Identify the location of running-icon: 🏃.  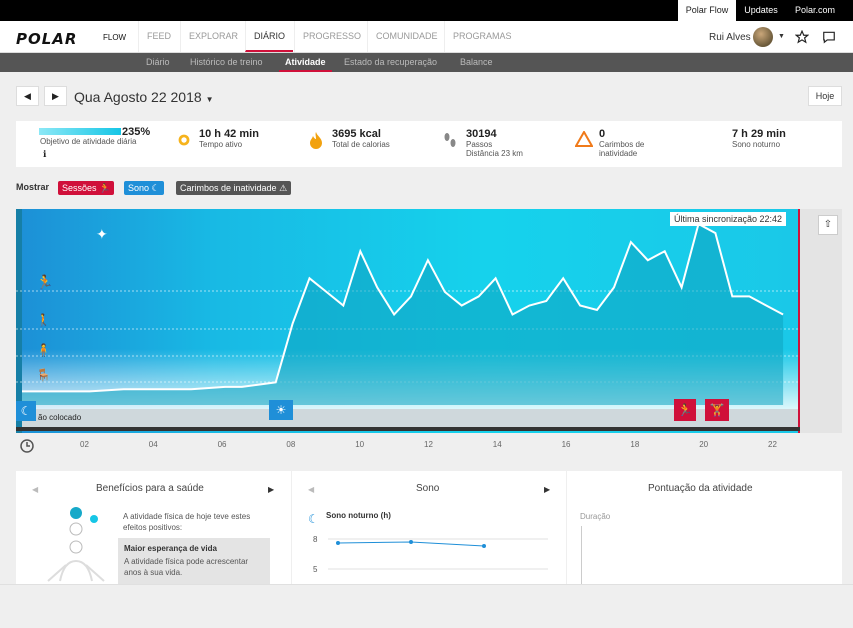
(44, 282).